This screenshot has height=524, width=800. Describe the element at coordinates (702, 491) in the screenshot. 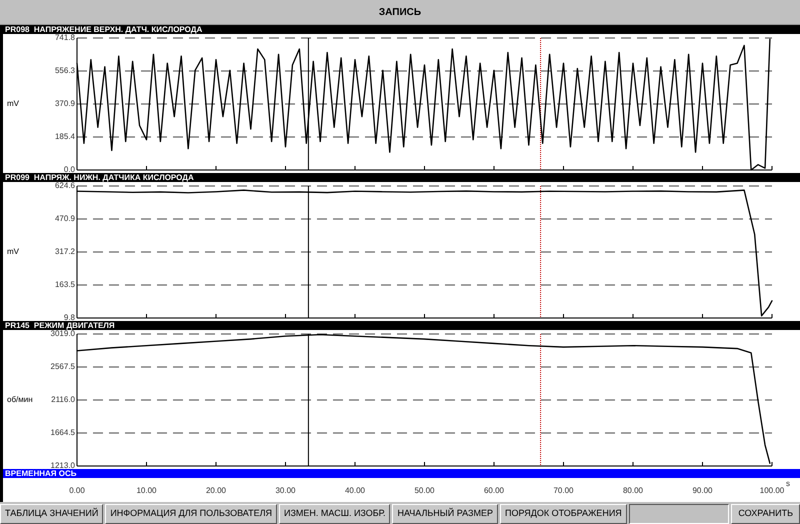

I see `time-tick-label: 90.00` at that location.